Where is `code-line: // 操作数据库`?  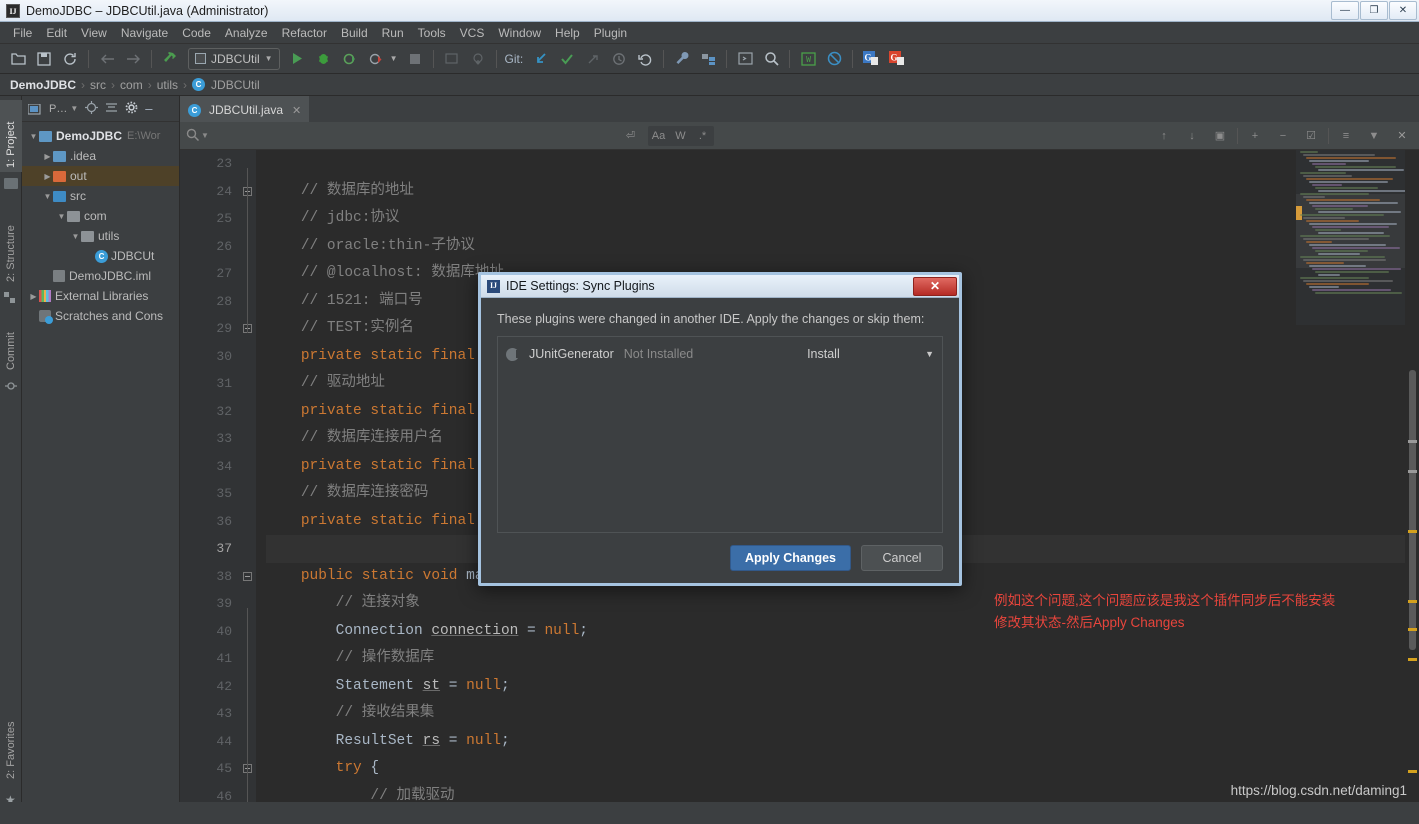 code-line: // 操作数据库 is located at coordinates (835, 659).